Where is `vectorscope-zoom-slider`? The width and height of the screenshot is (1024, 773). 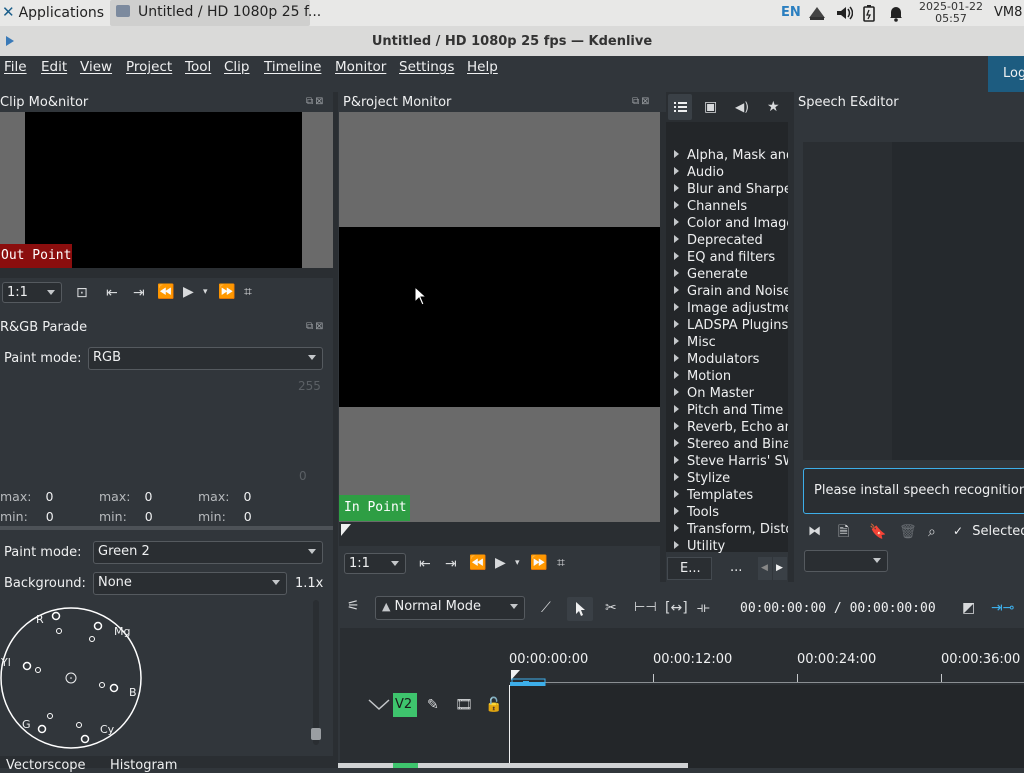 vectorscope-zoom-slider is located at coordinates (316, 672).